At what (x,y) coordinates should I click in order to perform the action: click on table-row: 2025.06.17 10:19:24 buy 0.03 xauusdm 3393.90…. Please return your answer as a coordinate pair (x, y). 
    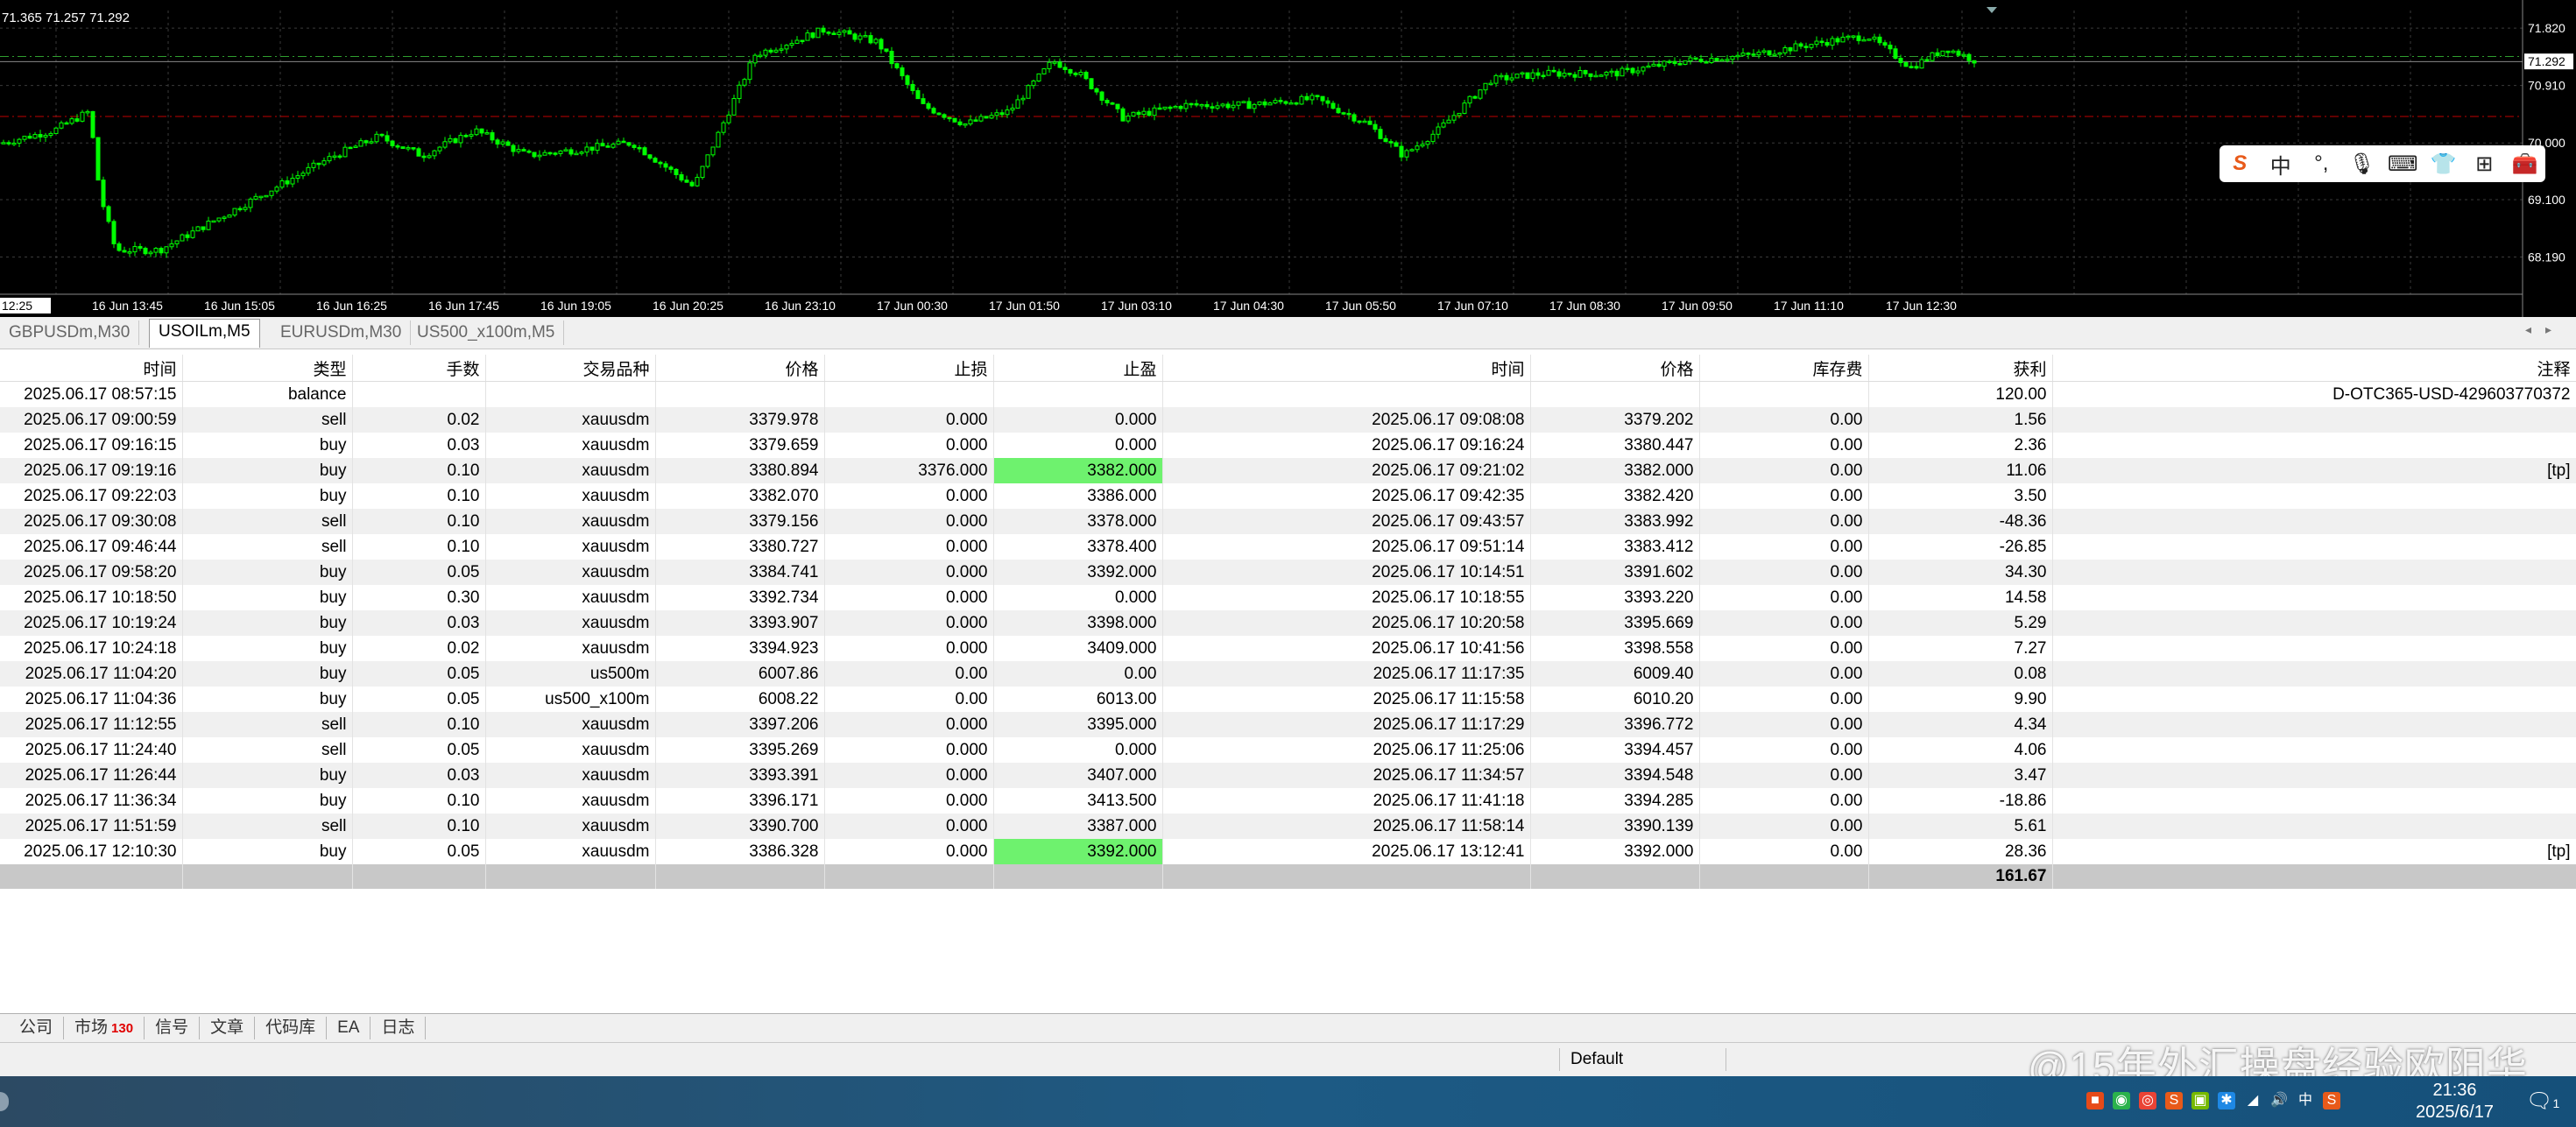
    Looking at the image, I should click on (1288, 623).